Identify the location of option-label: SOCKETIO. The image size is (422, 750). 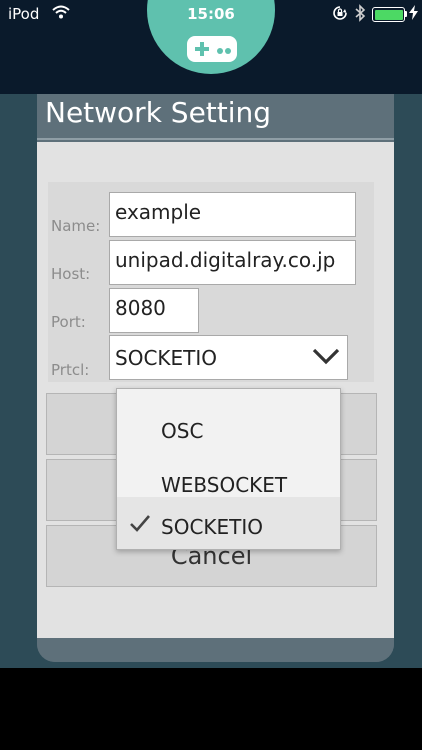
(212, 527).